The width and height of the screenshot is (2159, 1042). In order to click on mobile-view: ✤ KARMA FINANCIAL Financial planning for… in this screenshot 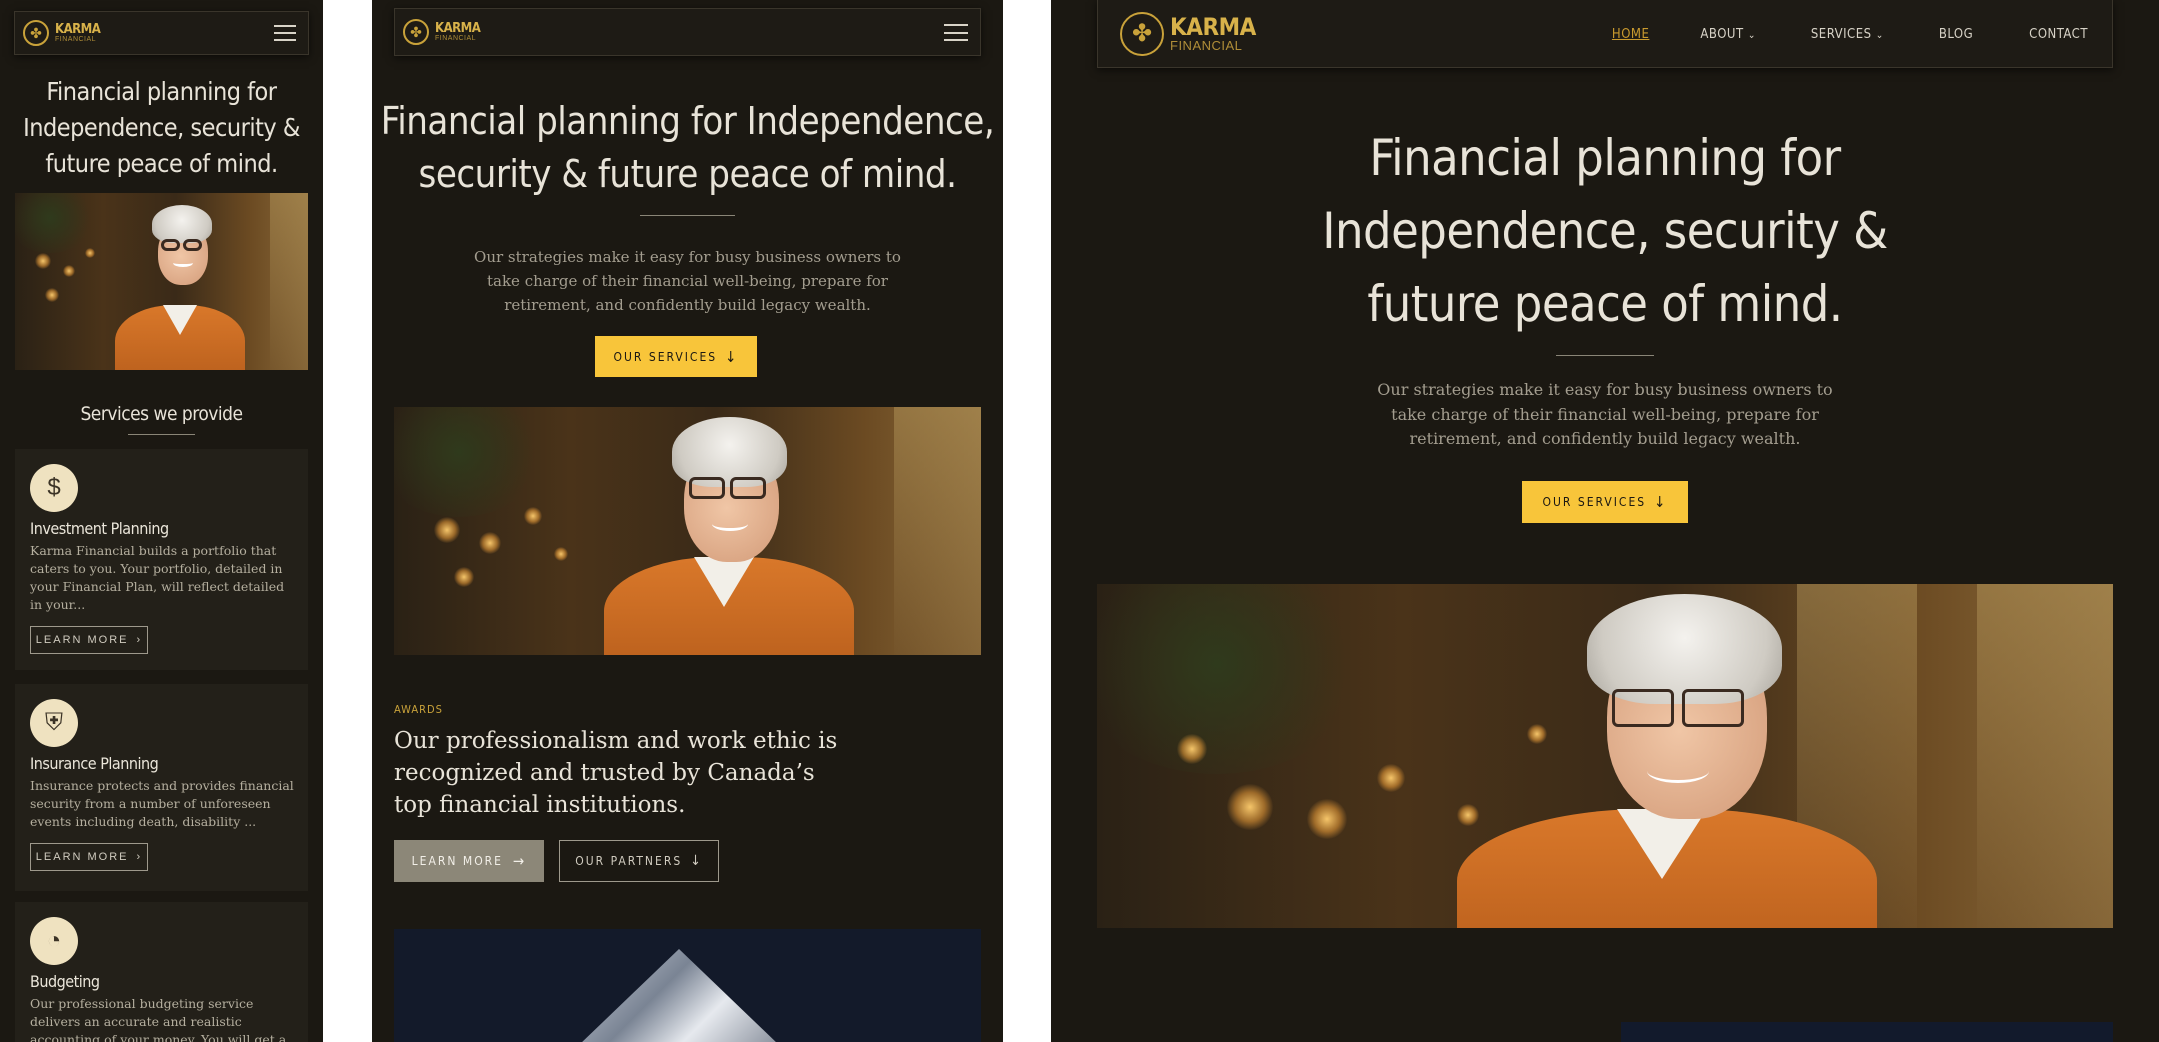, I will do `click(161, 521)`.